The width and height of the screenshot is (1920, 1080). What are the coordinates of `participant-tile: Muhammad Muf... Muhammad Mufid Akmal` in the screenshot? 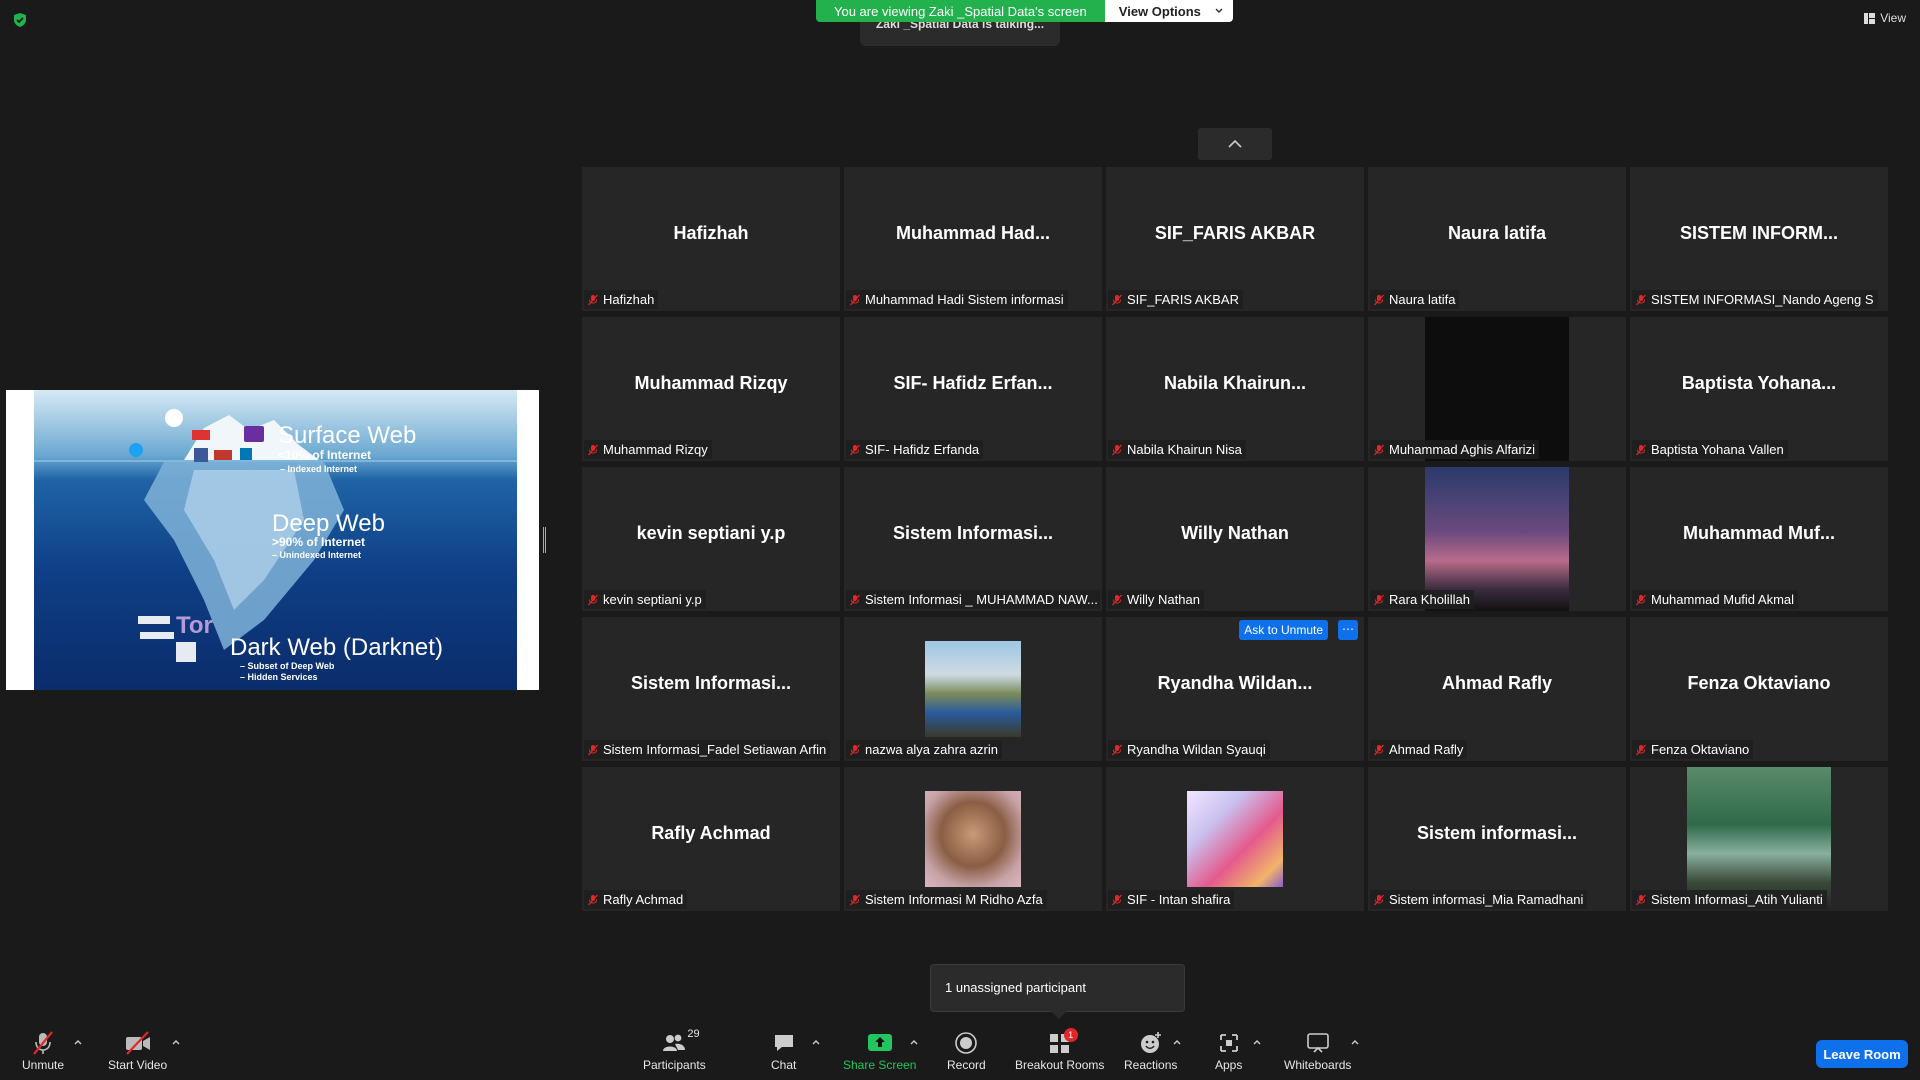 It's located at (1759, 539).